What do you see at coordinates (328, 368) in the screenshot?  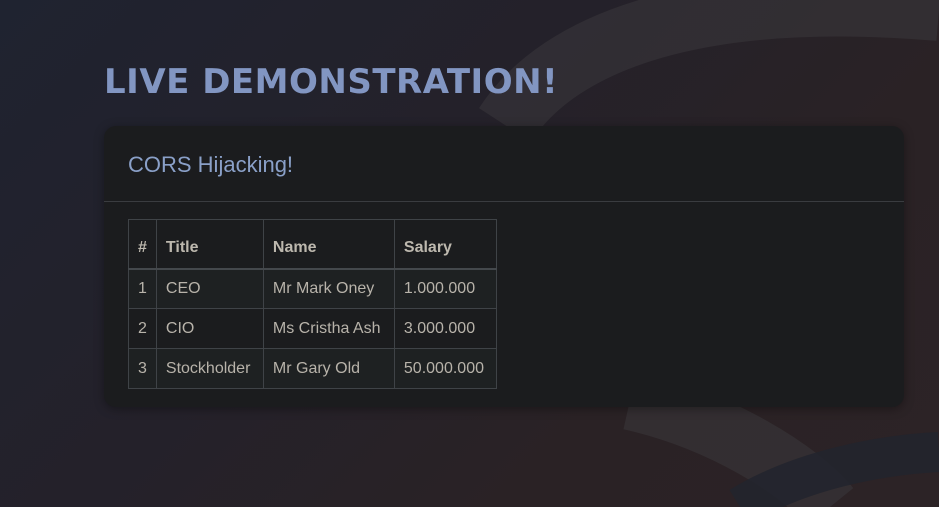 I see `cell-name: Mr Gary Old` at bounding box center [328, 368].